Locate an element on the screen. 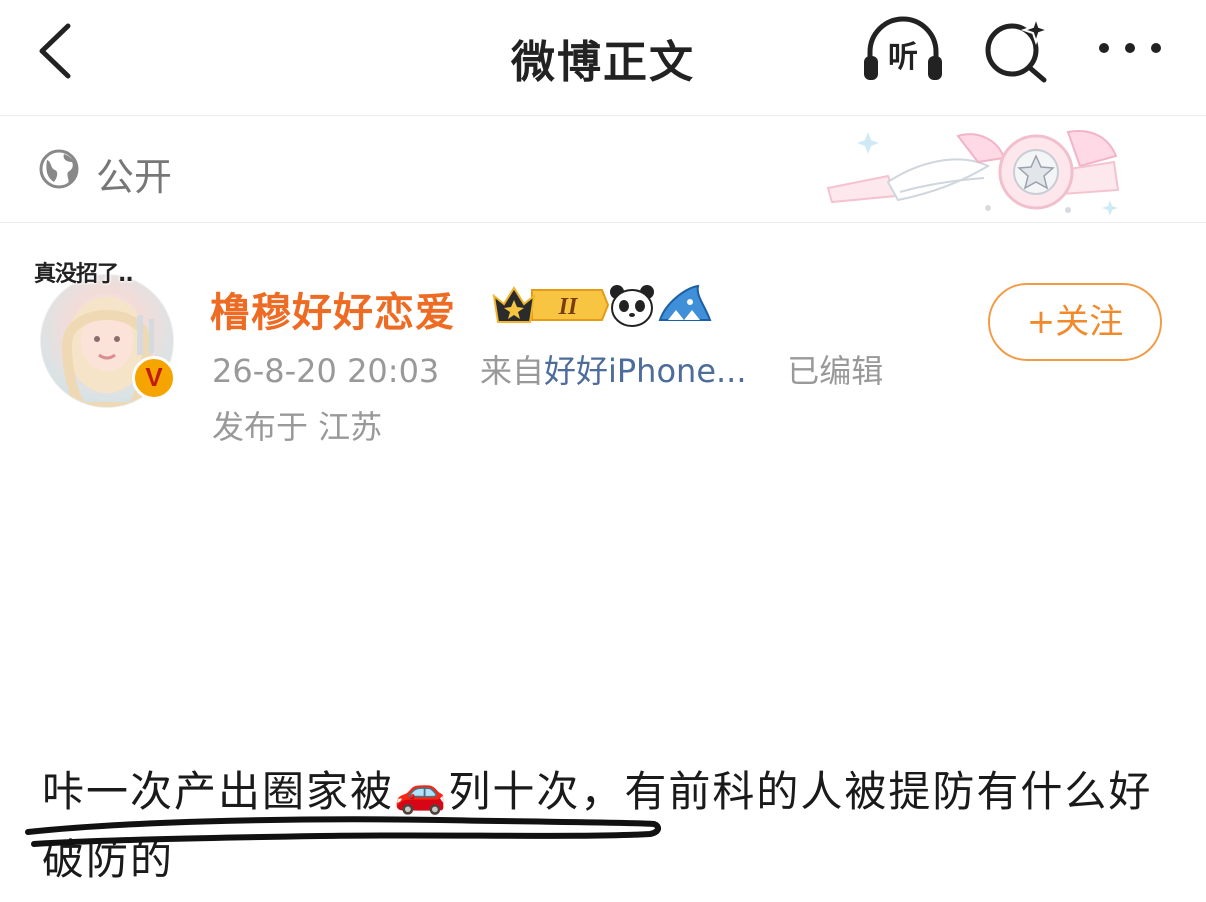 This screenshot has height=902, width=1206. more-options-button is located at coordinates (1130, 48).